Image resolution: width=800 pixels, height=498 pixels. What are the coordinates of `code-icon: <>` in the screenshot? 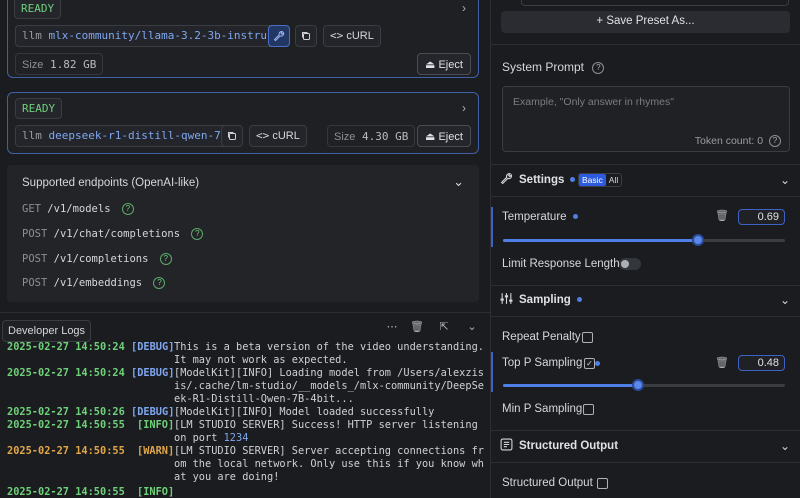 It's located at (263, 135).